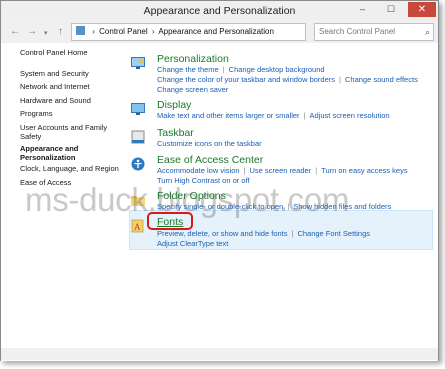 The height and width of the screenshot is (369, 445). I want to click on breadcrumb-appearance: Appearance and Personalization, so click(216, 31).